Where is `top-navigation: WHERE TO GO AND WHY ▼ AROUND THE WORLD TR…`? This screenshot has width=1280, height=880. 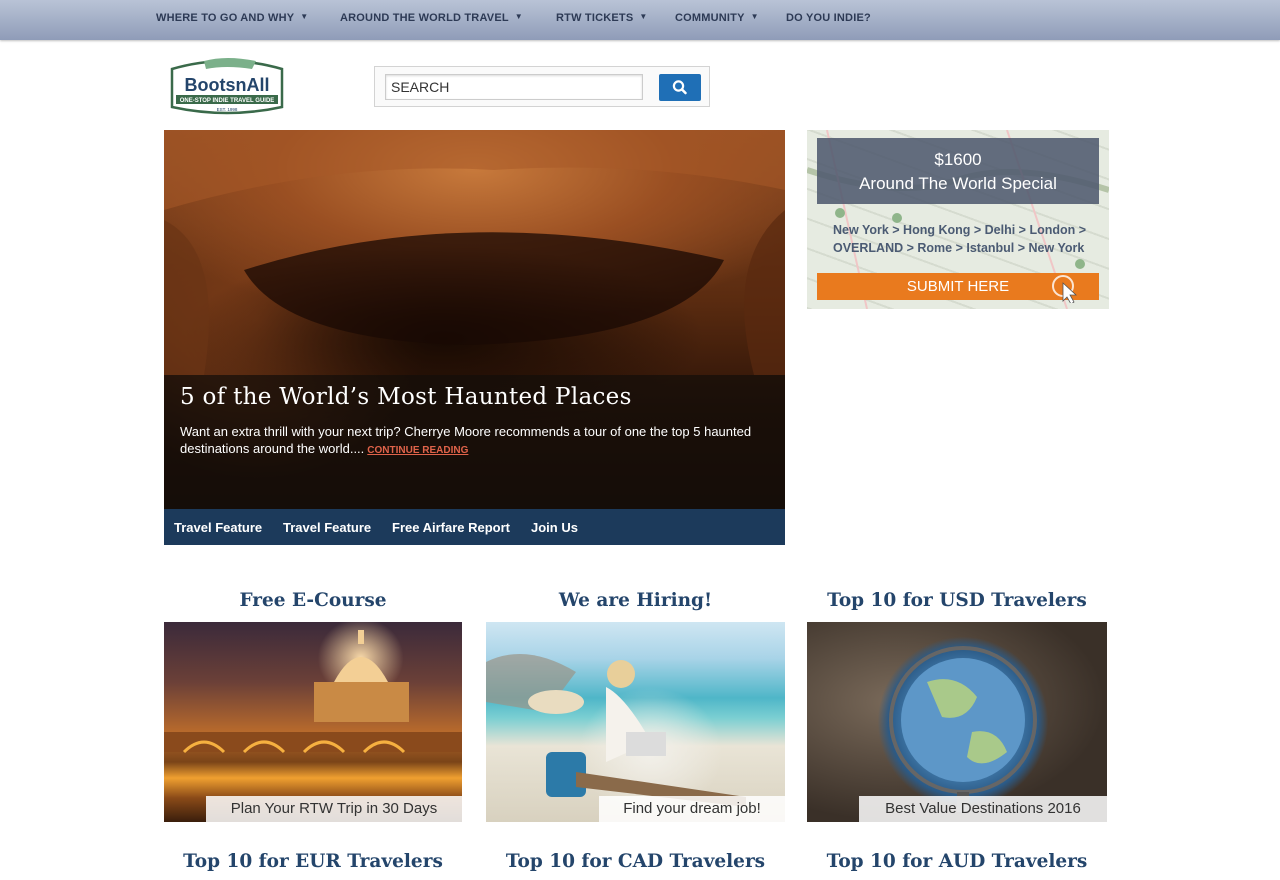
top-navigation: WHERE TO GO AND WHY ▼ AROUND THE WORLD TR… is located at coordinates (640, 20).